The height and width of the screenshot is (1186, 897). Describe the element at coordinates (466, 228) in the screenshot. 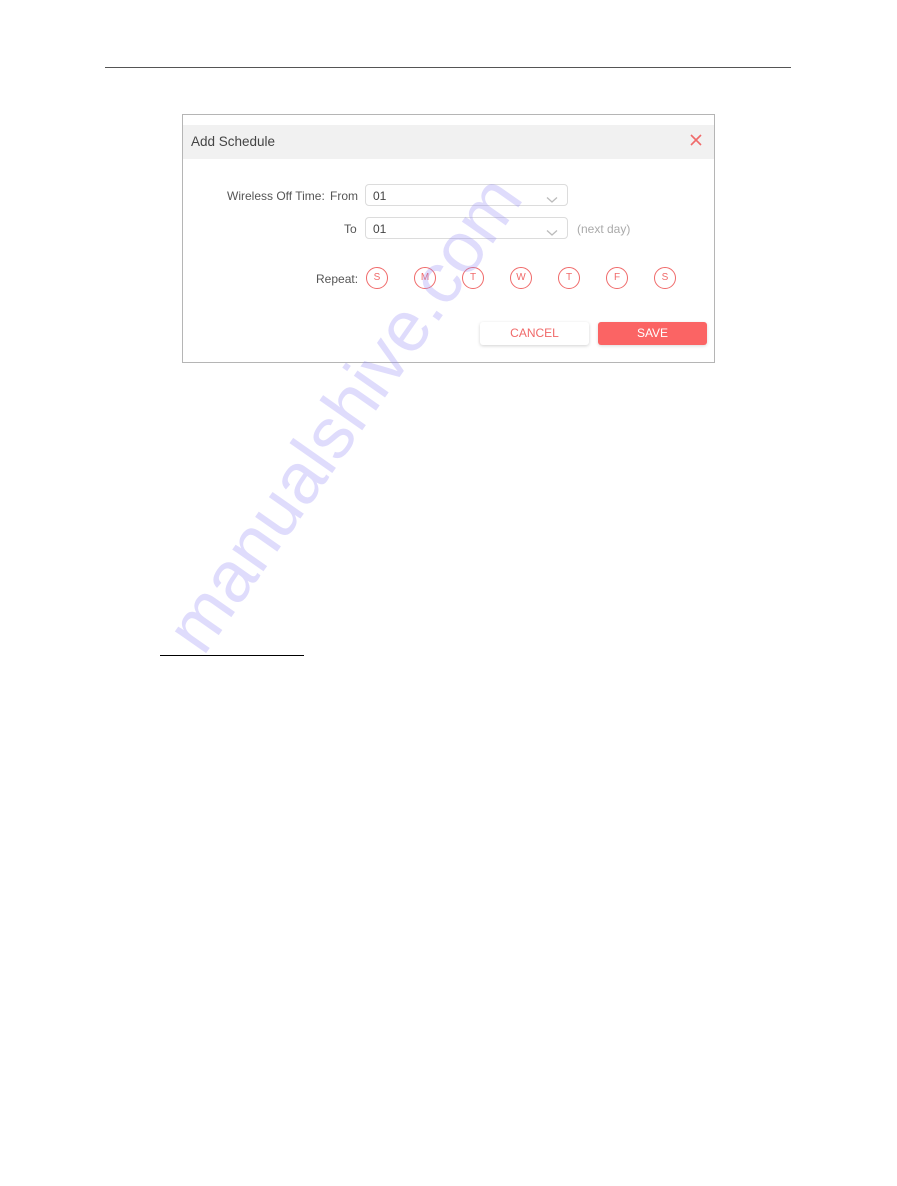

I see `to-select: 01` at that location.